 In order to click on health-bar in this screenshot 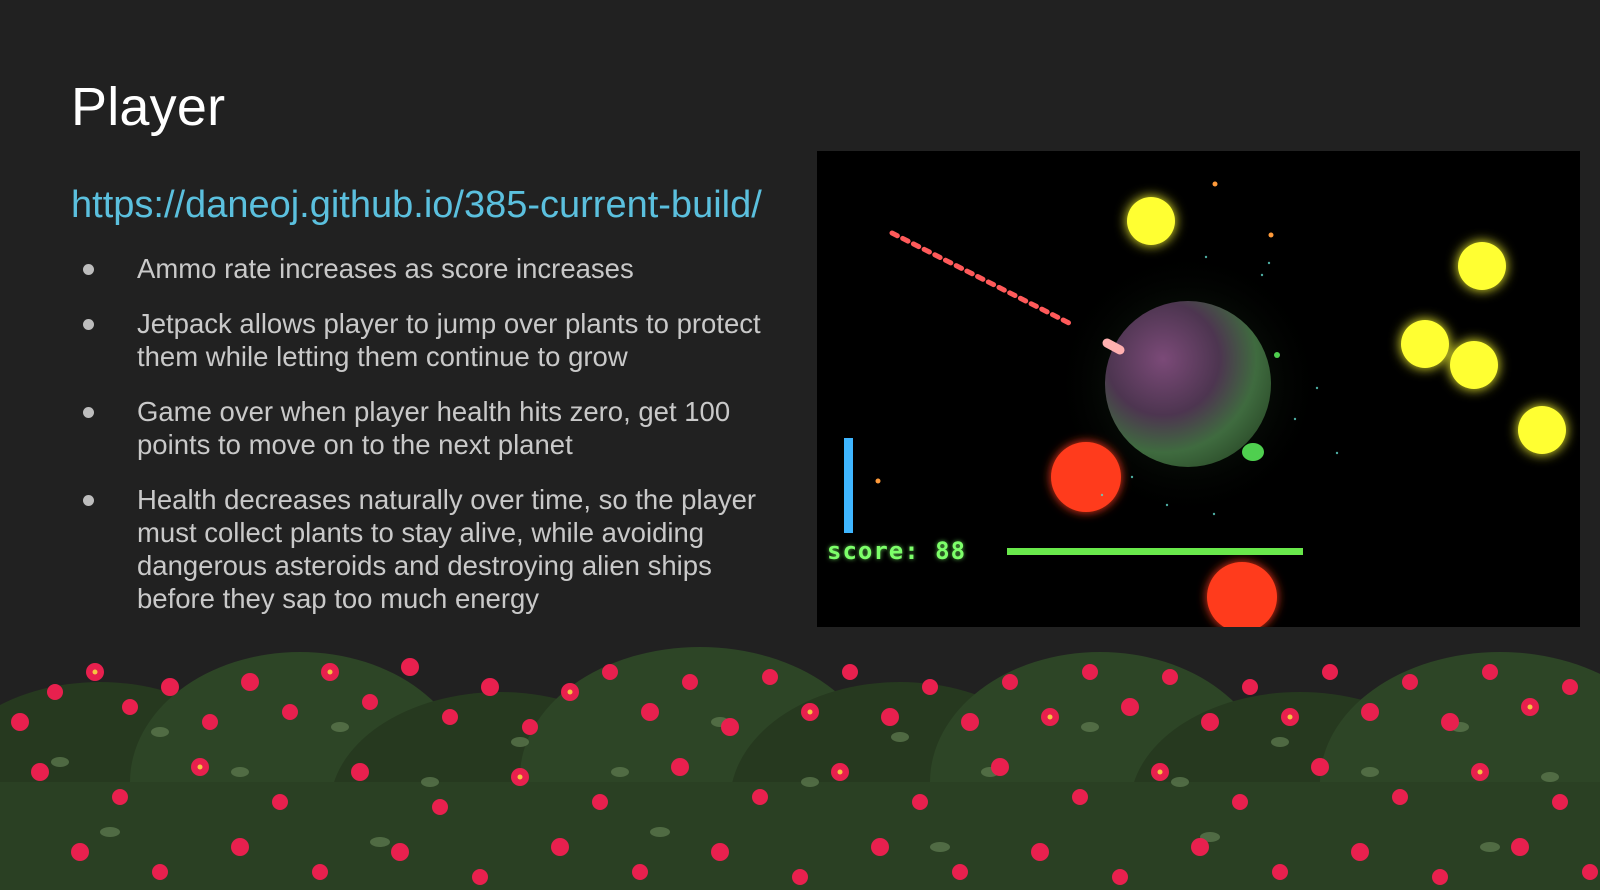, I will do `click(1155, 551)`.